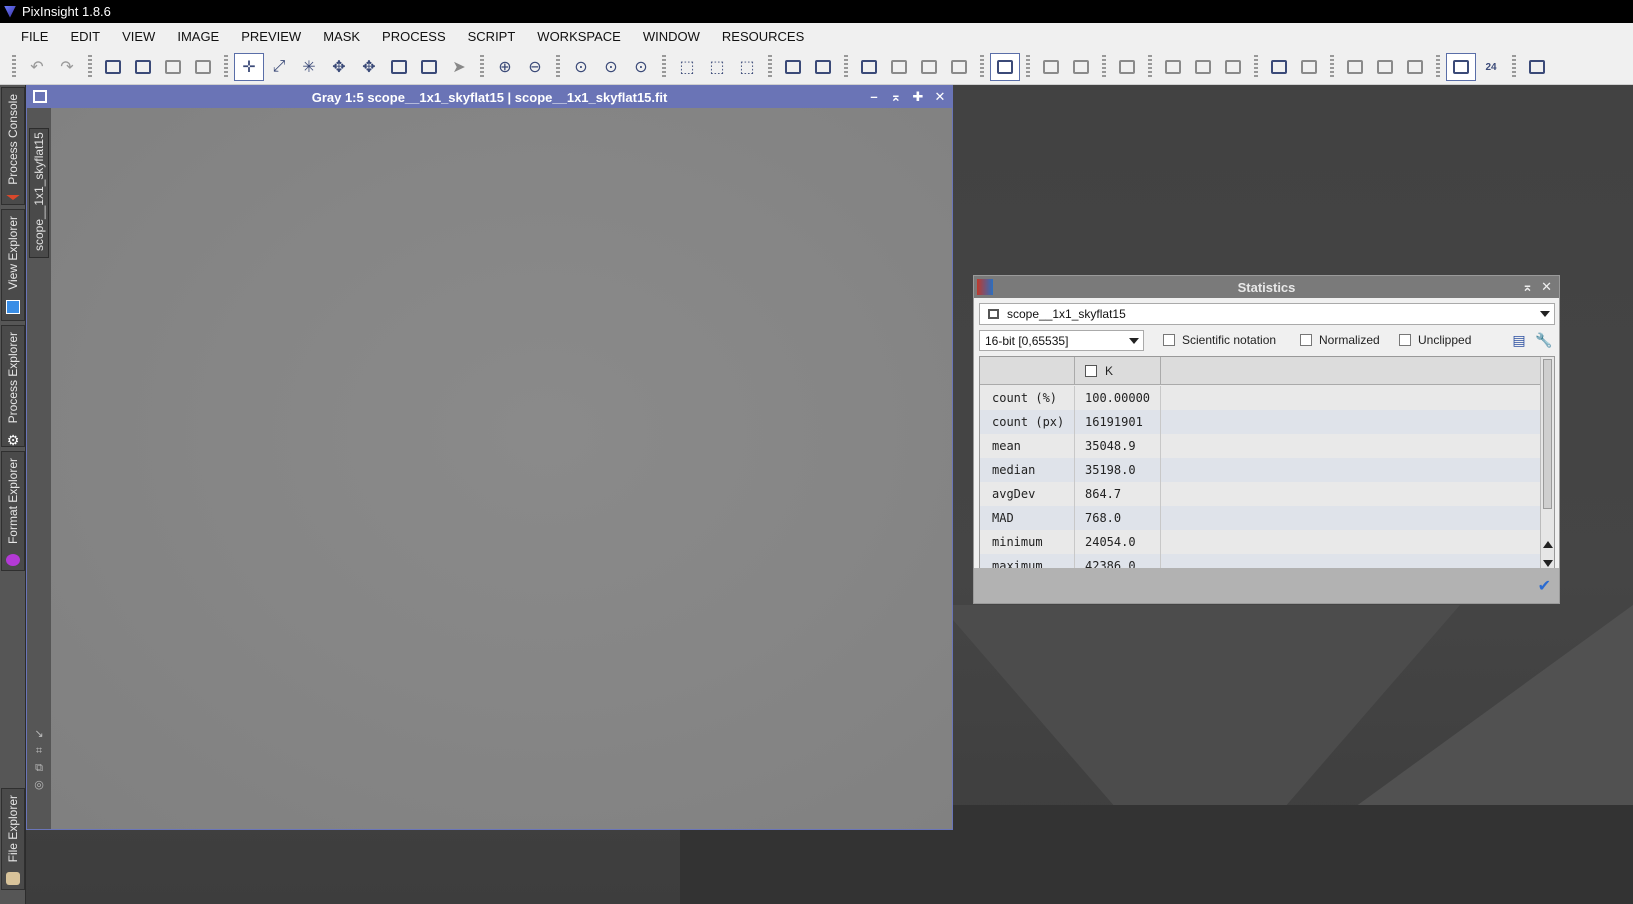 Image resolution: width=1633 pixels, height=904 pixels. I want to click on normalized-checkbox: Normalized, so click(1340, 340).